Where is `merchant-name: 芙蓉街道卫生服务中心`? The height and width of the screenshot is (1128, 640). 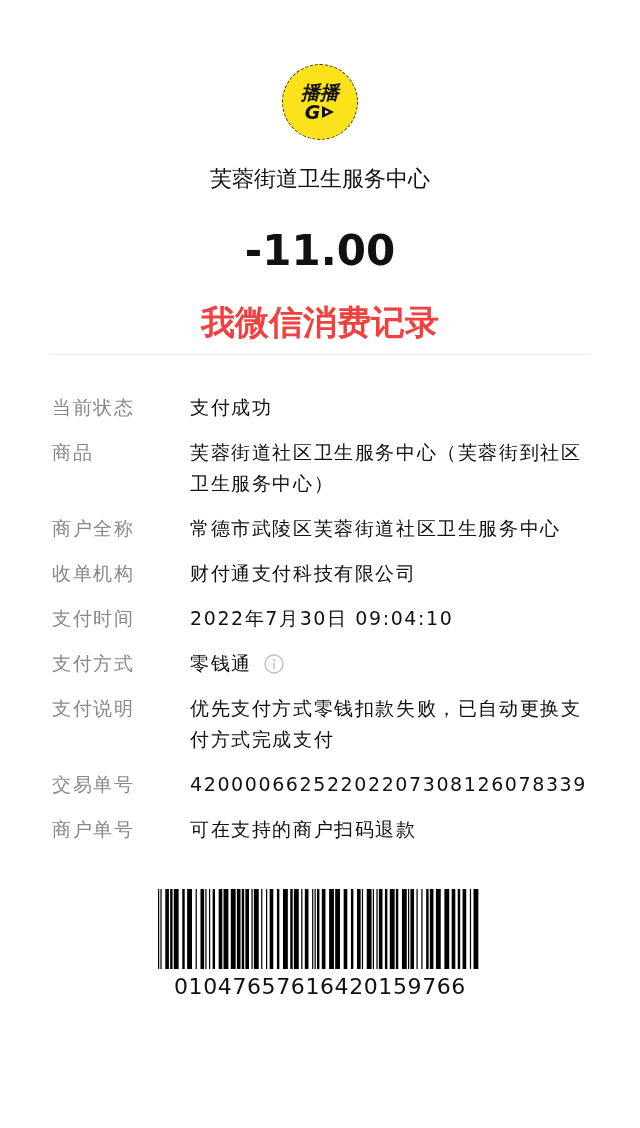
merchant-name: 芙蓉街道卫生服务中心 is located at coordinates (320, 179).